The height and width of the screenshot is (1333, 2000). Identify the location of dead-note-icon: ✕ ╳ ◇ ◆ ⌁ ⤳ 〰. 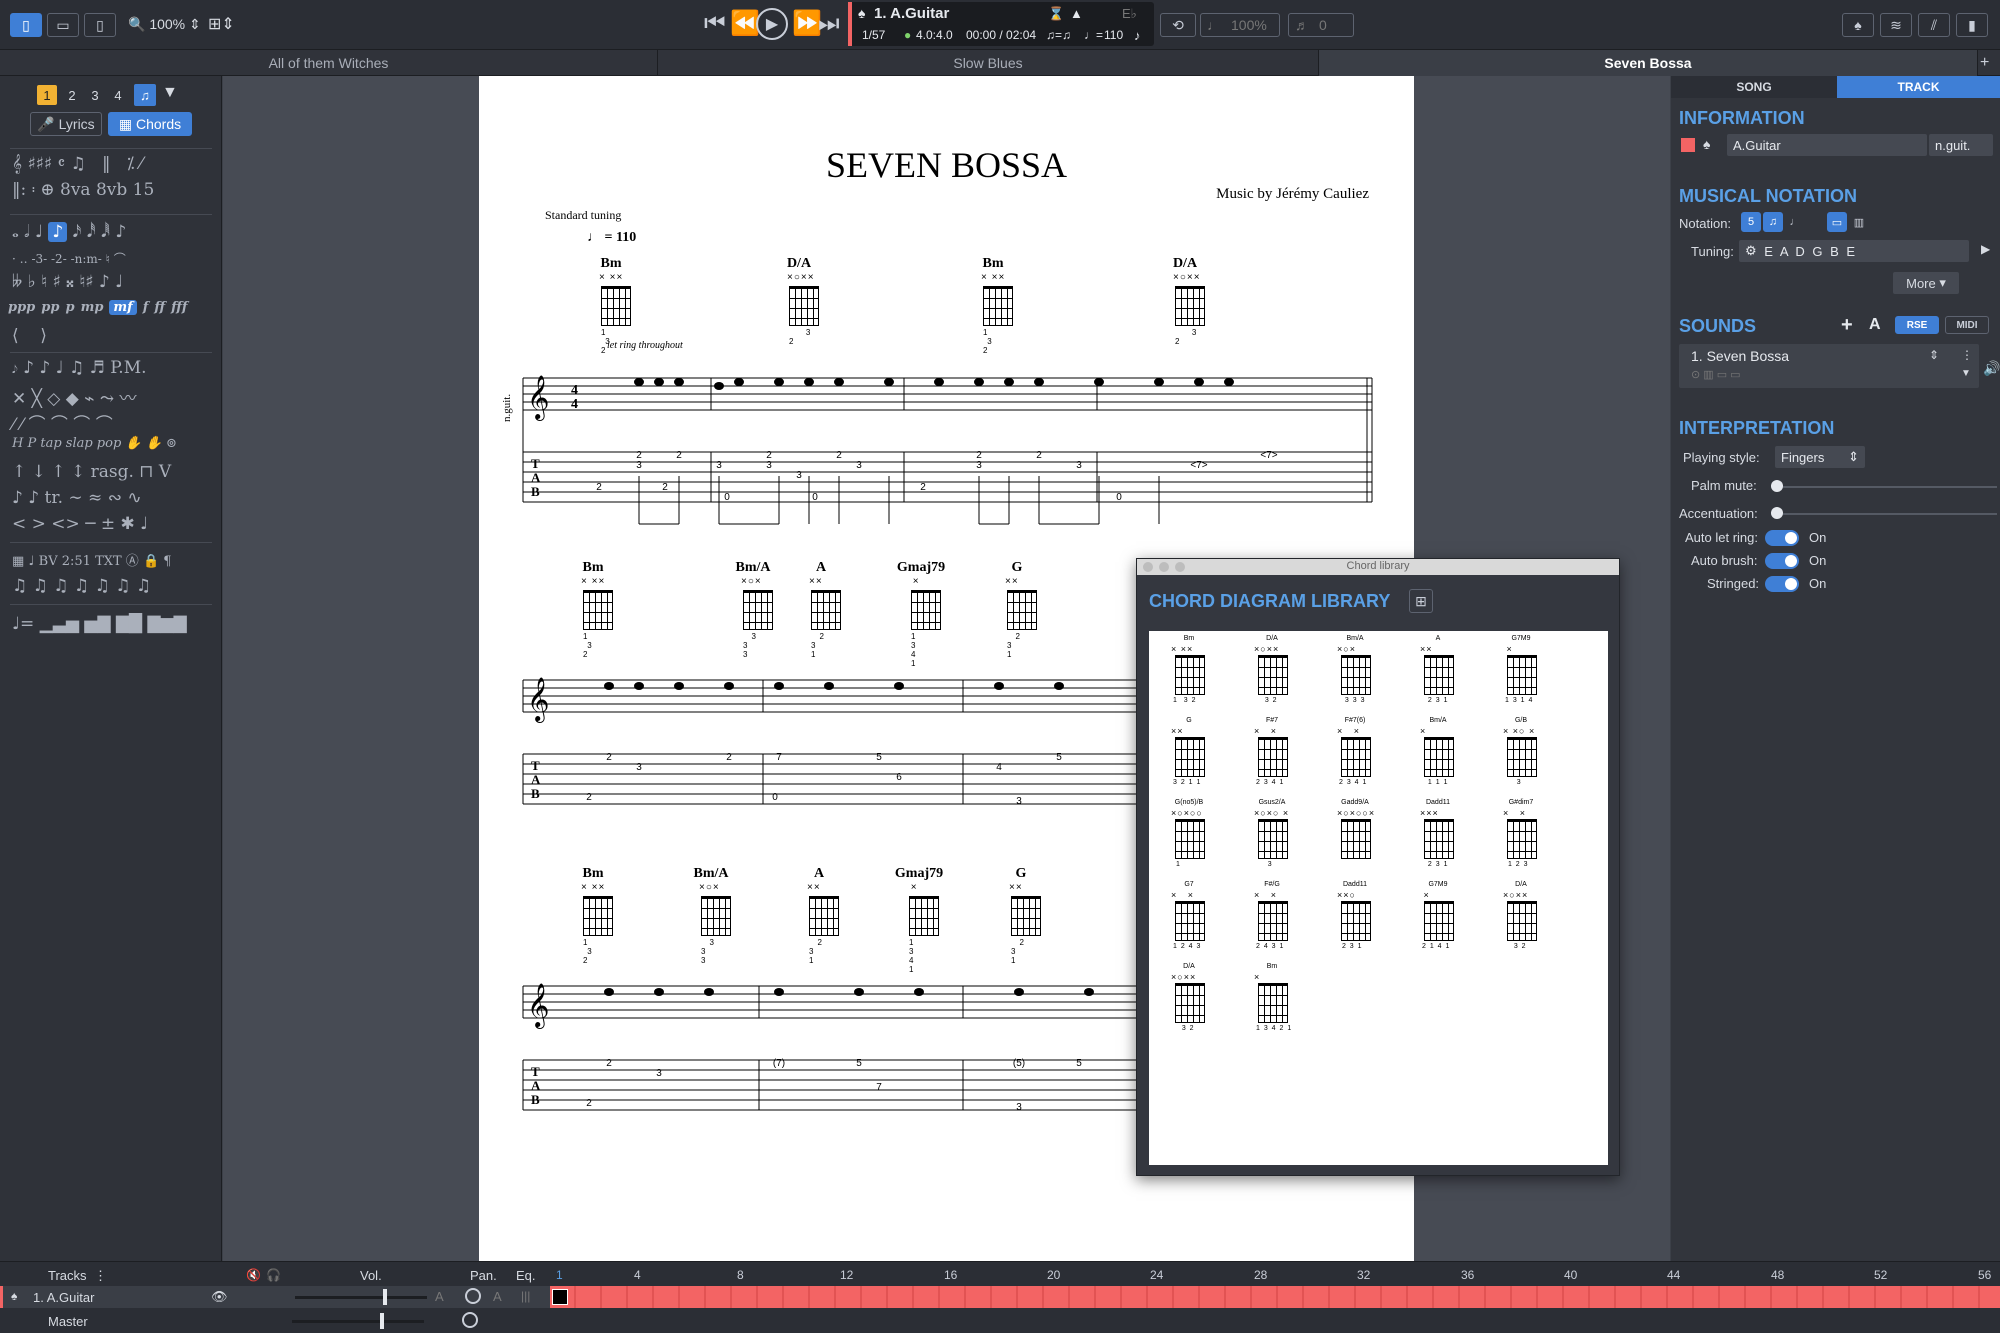
(74, 396).